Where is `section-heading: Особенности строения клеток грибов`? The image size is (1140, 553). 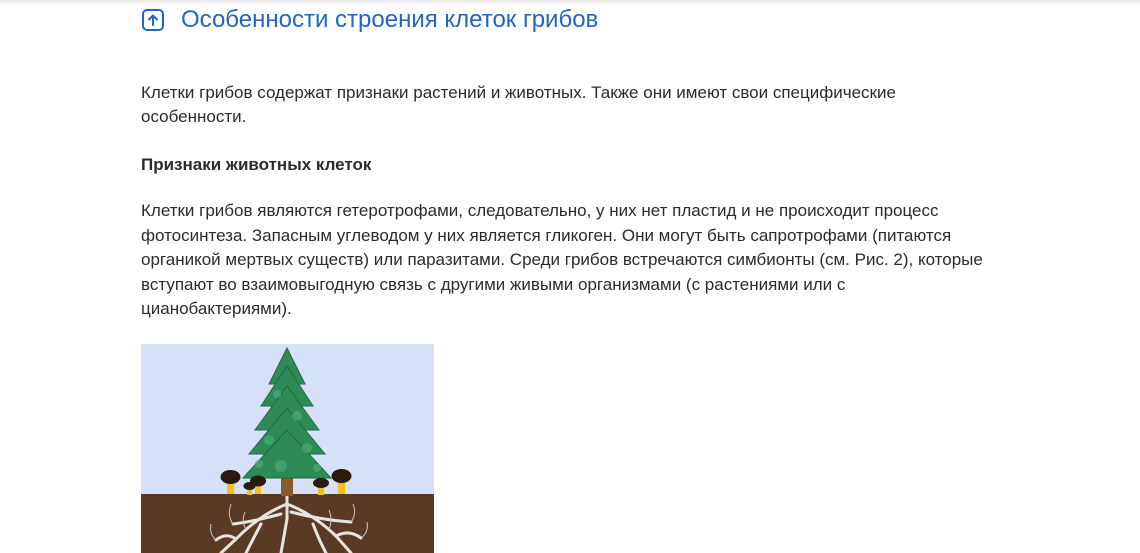
section-heading: Особенности строения клеток грибов is located at coordinates (369, 20).